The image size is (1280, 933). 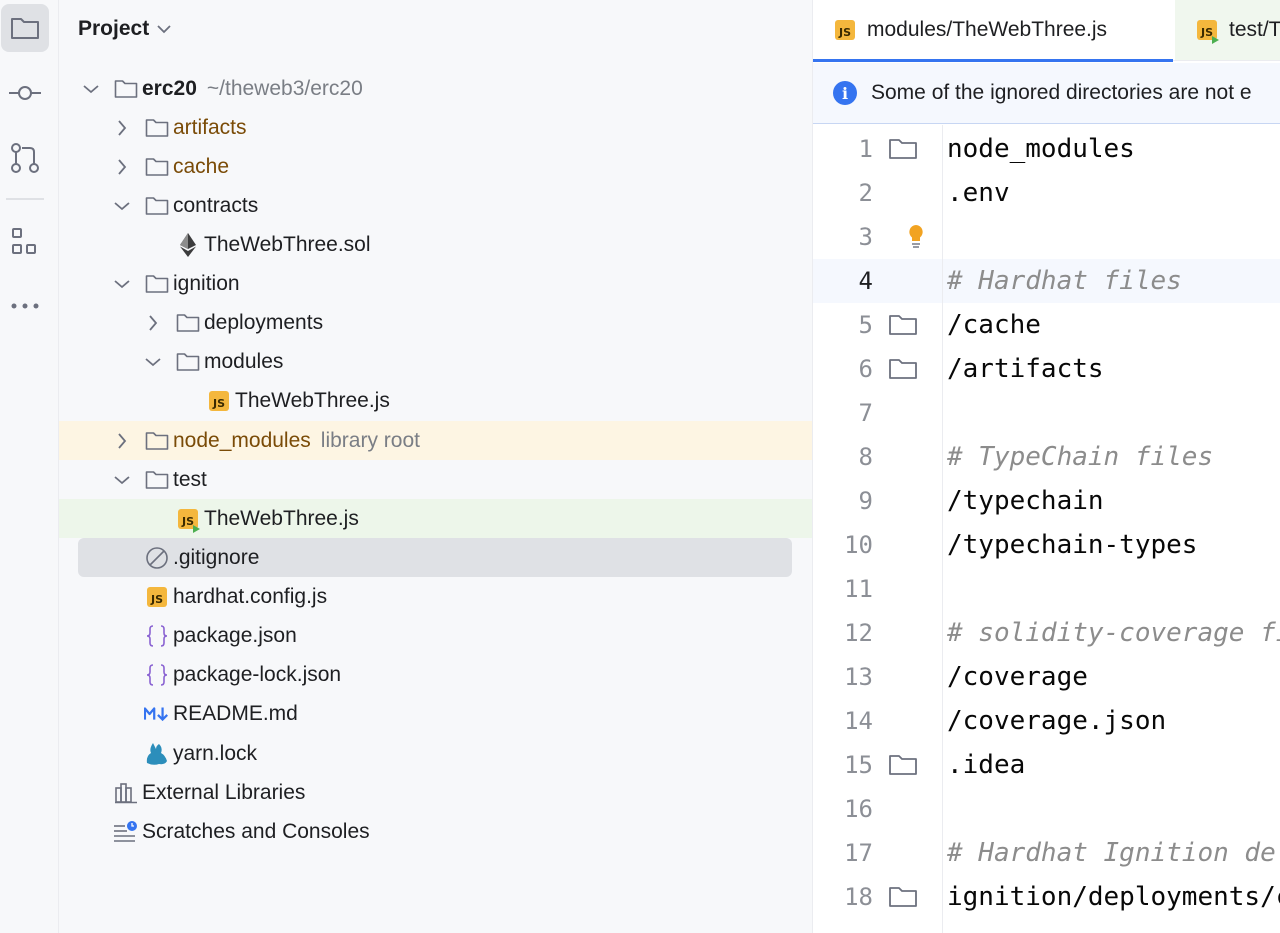 I want to click on tree-node-label: yarn.lock, so click(x=215, y=753).